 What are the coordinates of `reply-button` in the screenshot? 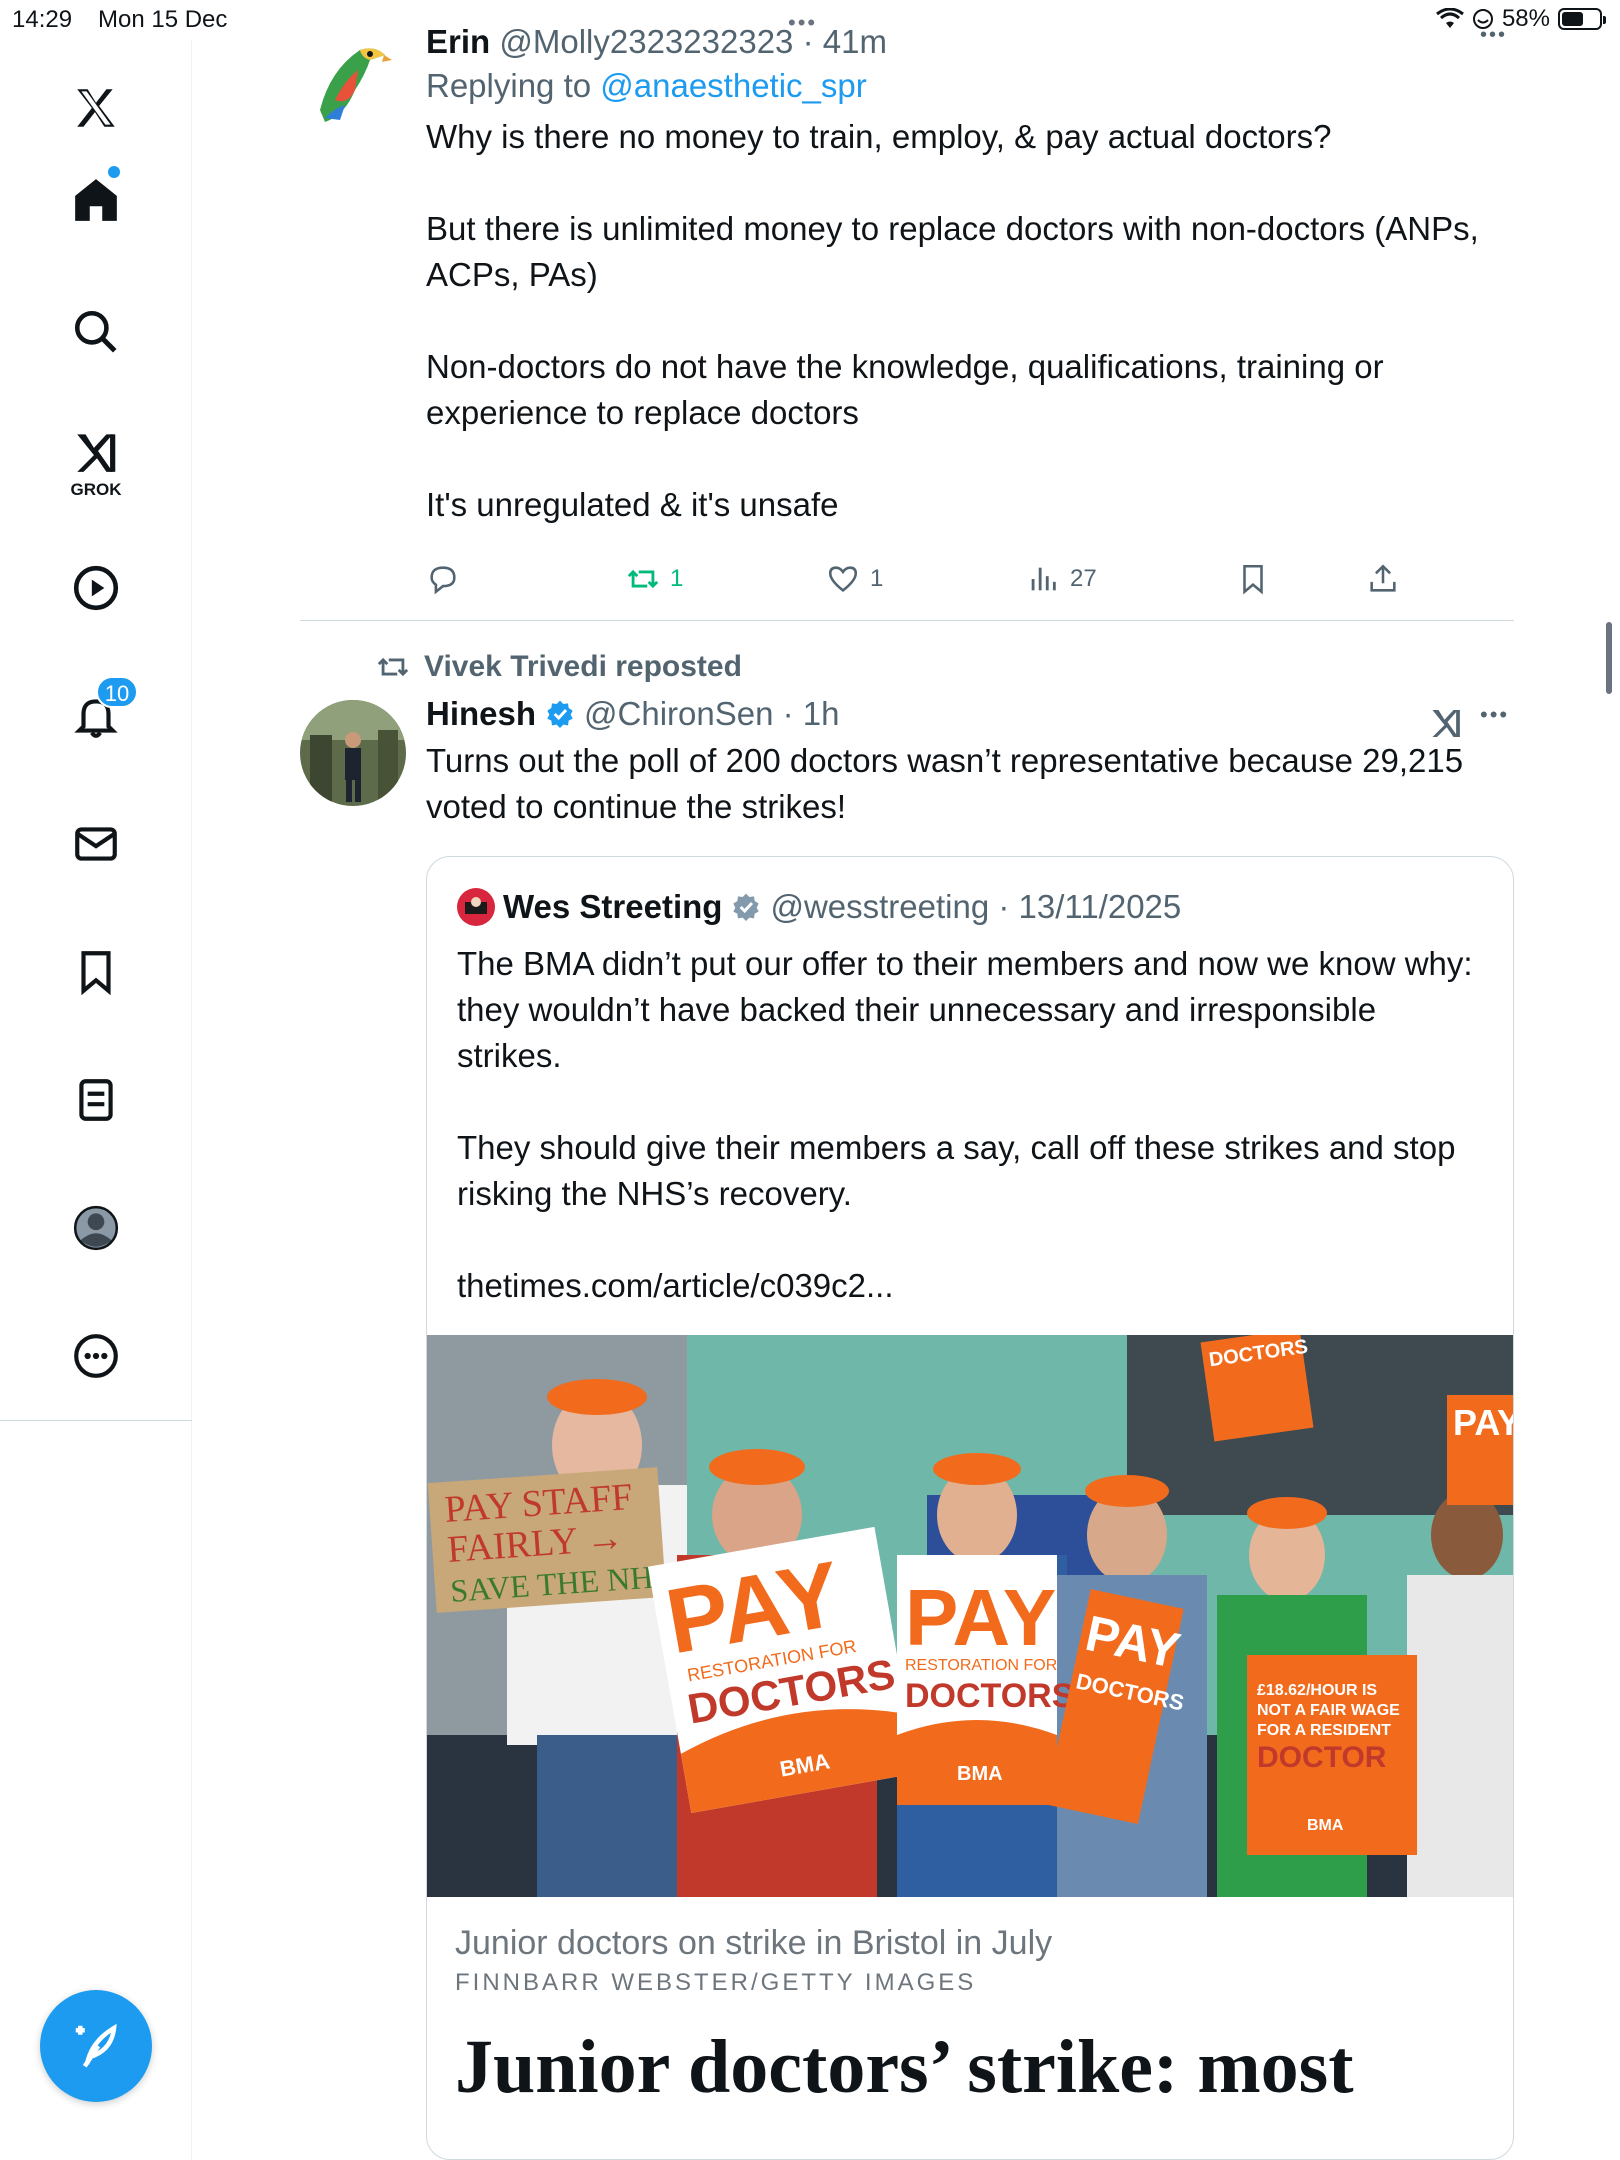 It's located at (443, 579).